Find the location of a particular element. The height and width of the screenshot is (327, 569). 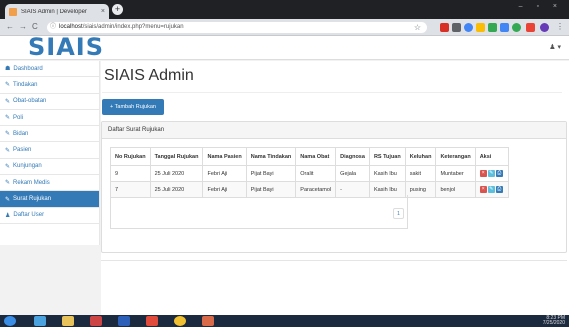

table-cell: Gejala is located at coordinates (352, 173).